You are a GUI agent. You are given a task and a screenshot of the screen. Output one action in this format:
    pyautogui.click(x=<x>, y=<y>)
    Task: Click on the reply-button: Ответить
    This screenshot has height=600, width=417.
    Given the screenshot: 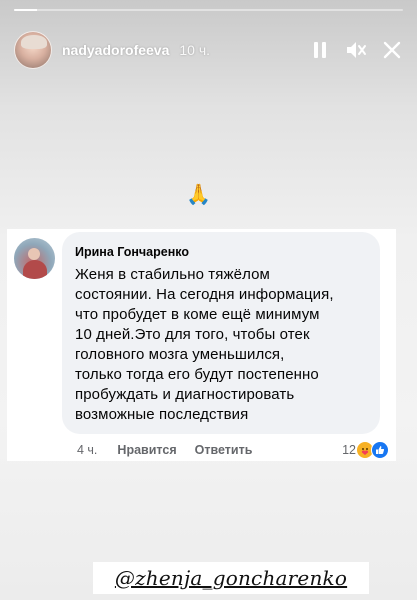 What is the action you would take?
    pyautogui.click(x=224, y=450)
    